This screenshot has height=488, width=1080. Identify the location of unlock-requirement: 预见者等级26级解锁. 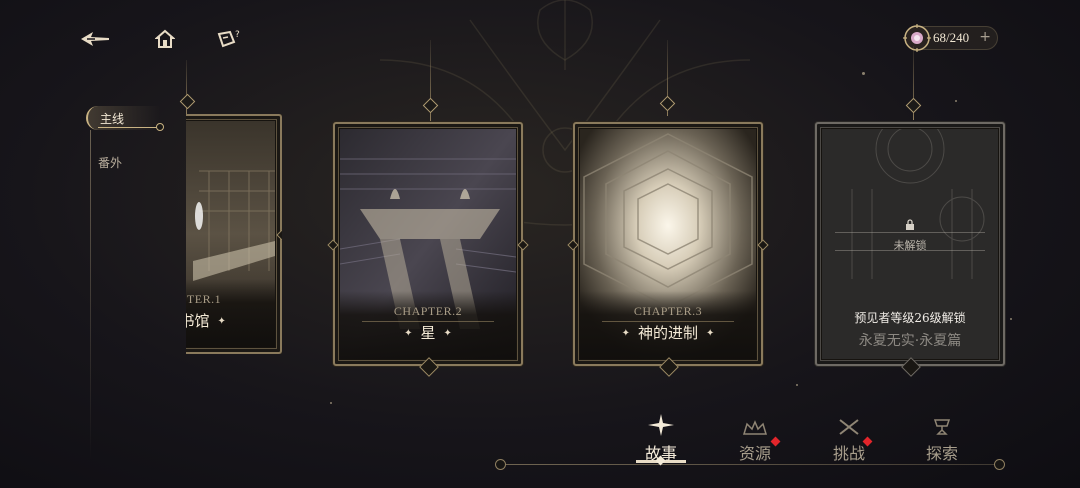
(910, 318).